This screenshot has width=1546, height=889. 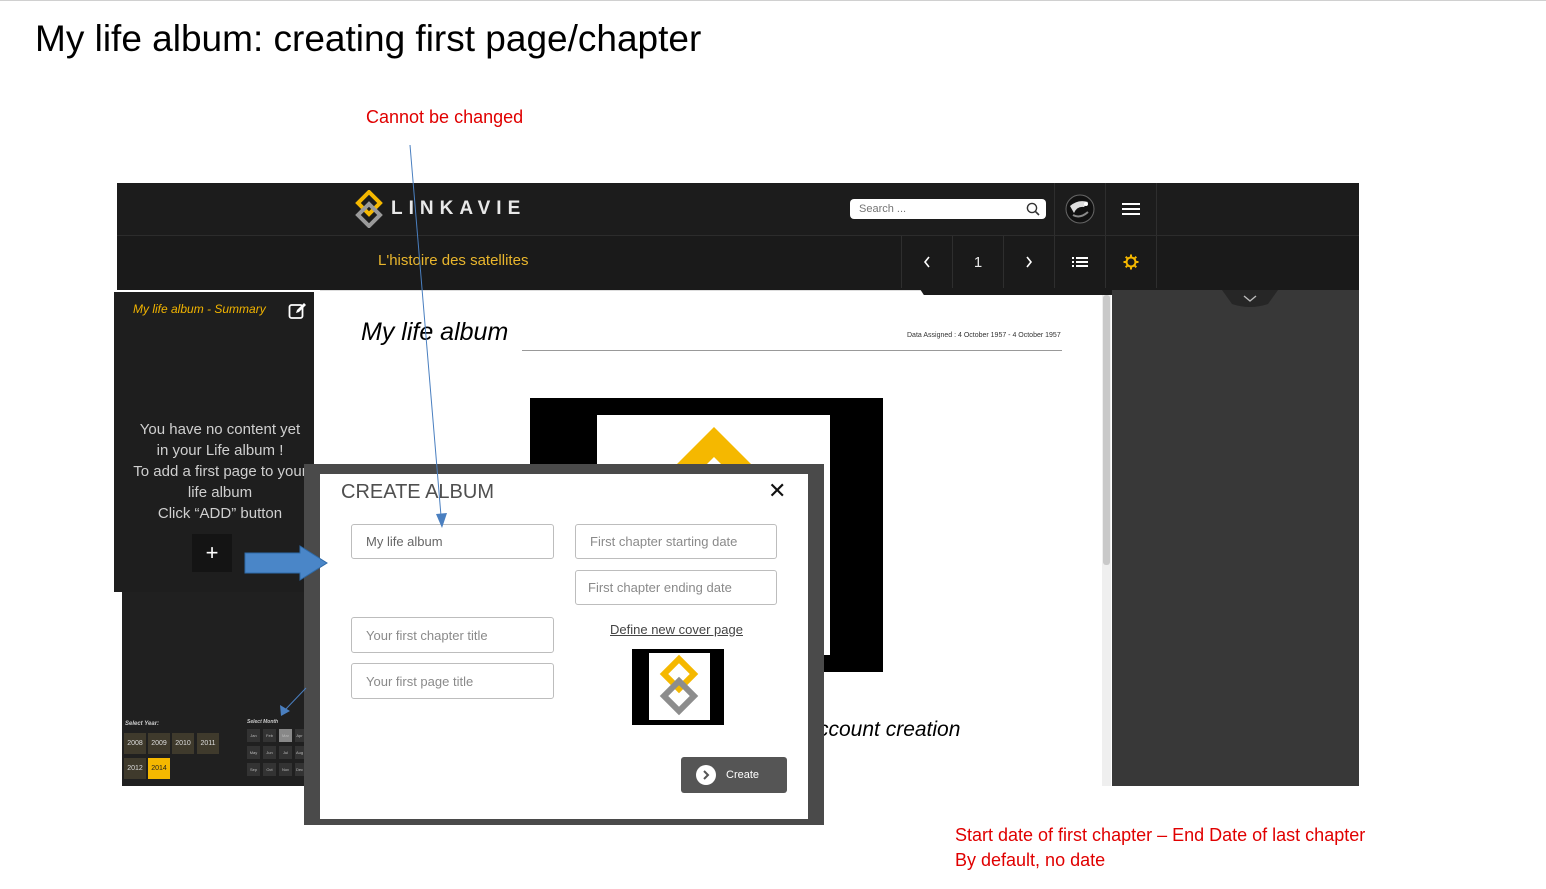 What do you see at coordinates (299, 769) in the screenshot?
I see `month-chip: Dec` at bounding box center [299, 769].